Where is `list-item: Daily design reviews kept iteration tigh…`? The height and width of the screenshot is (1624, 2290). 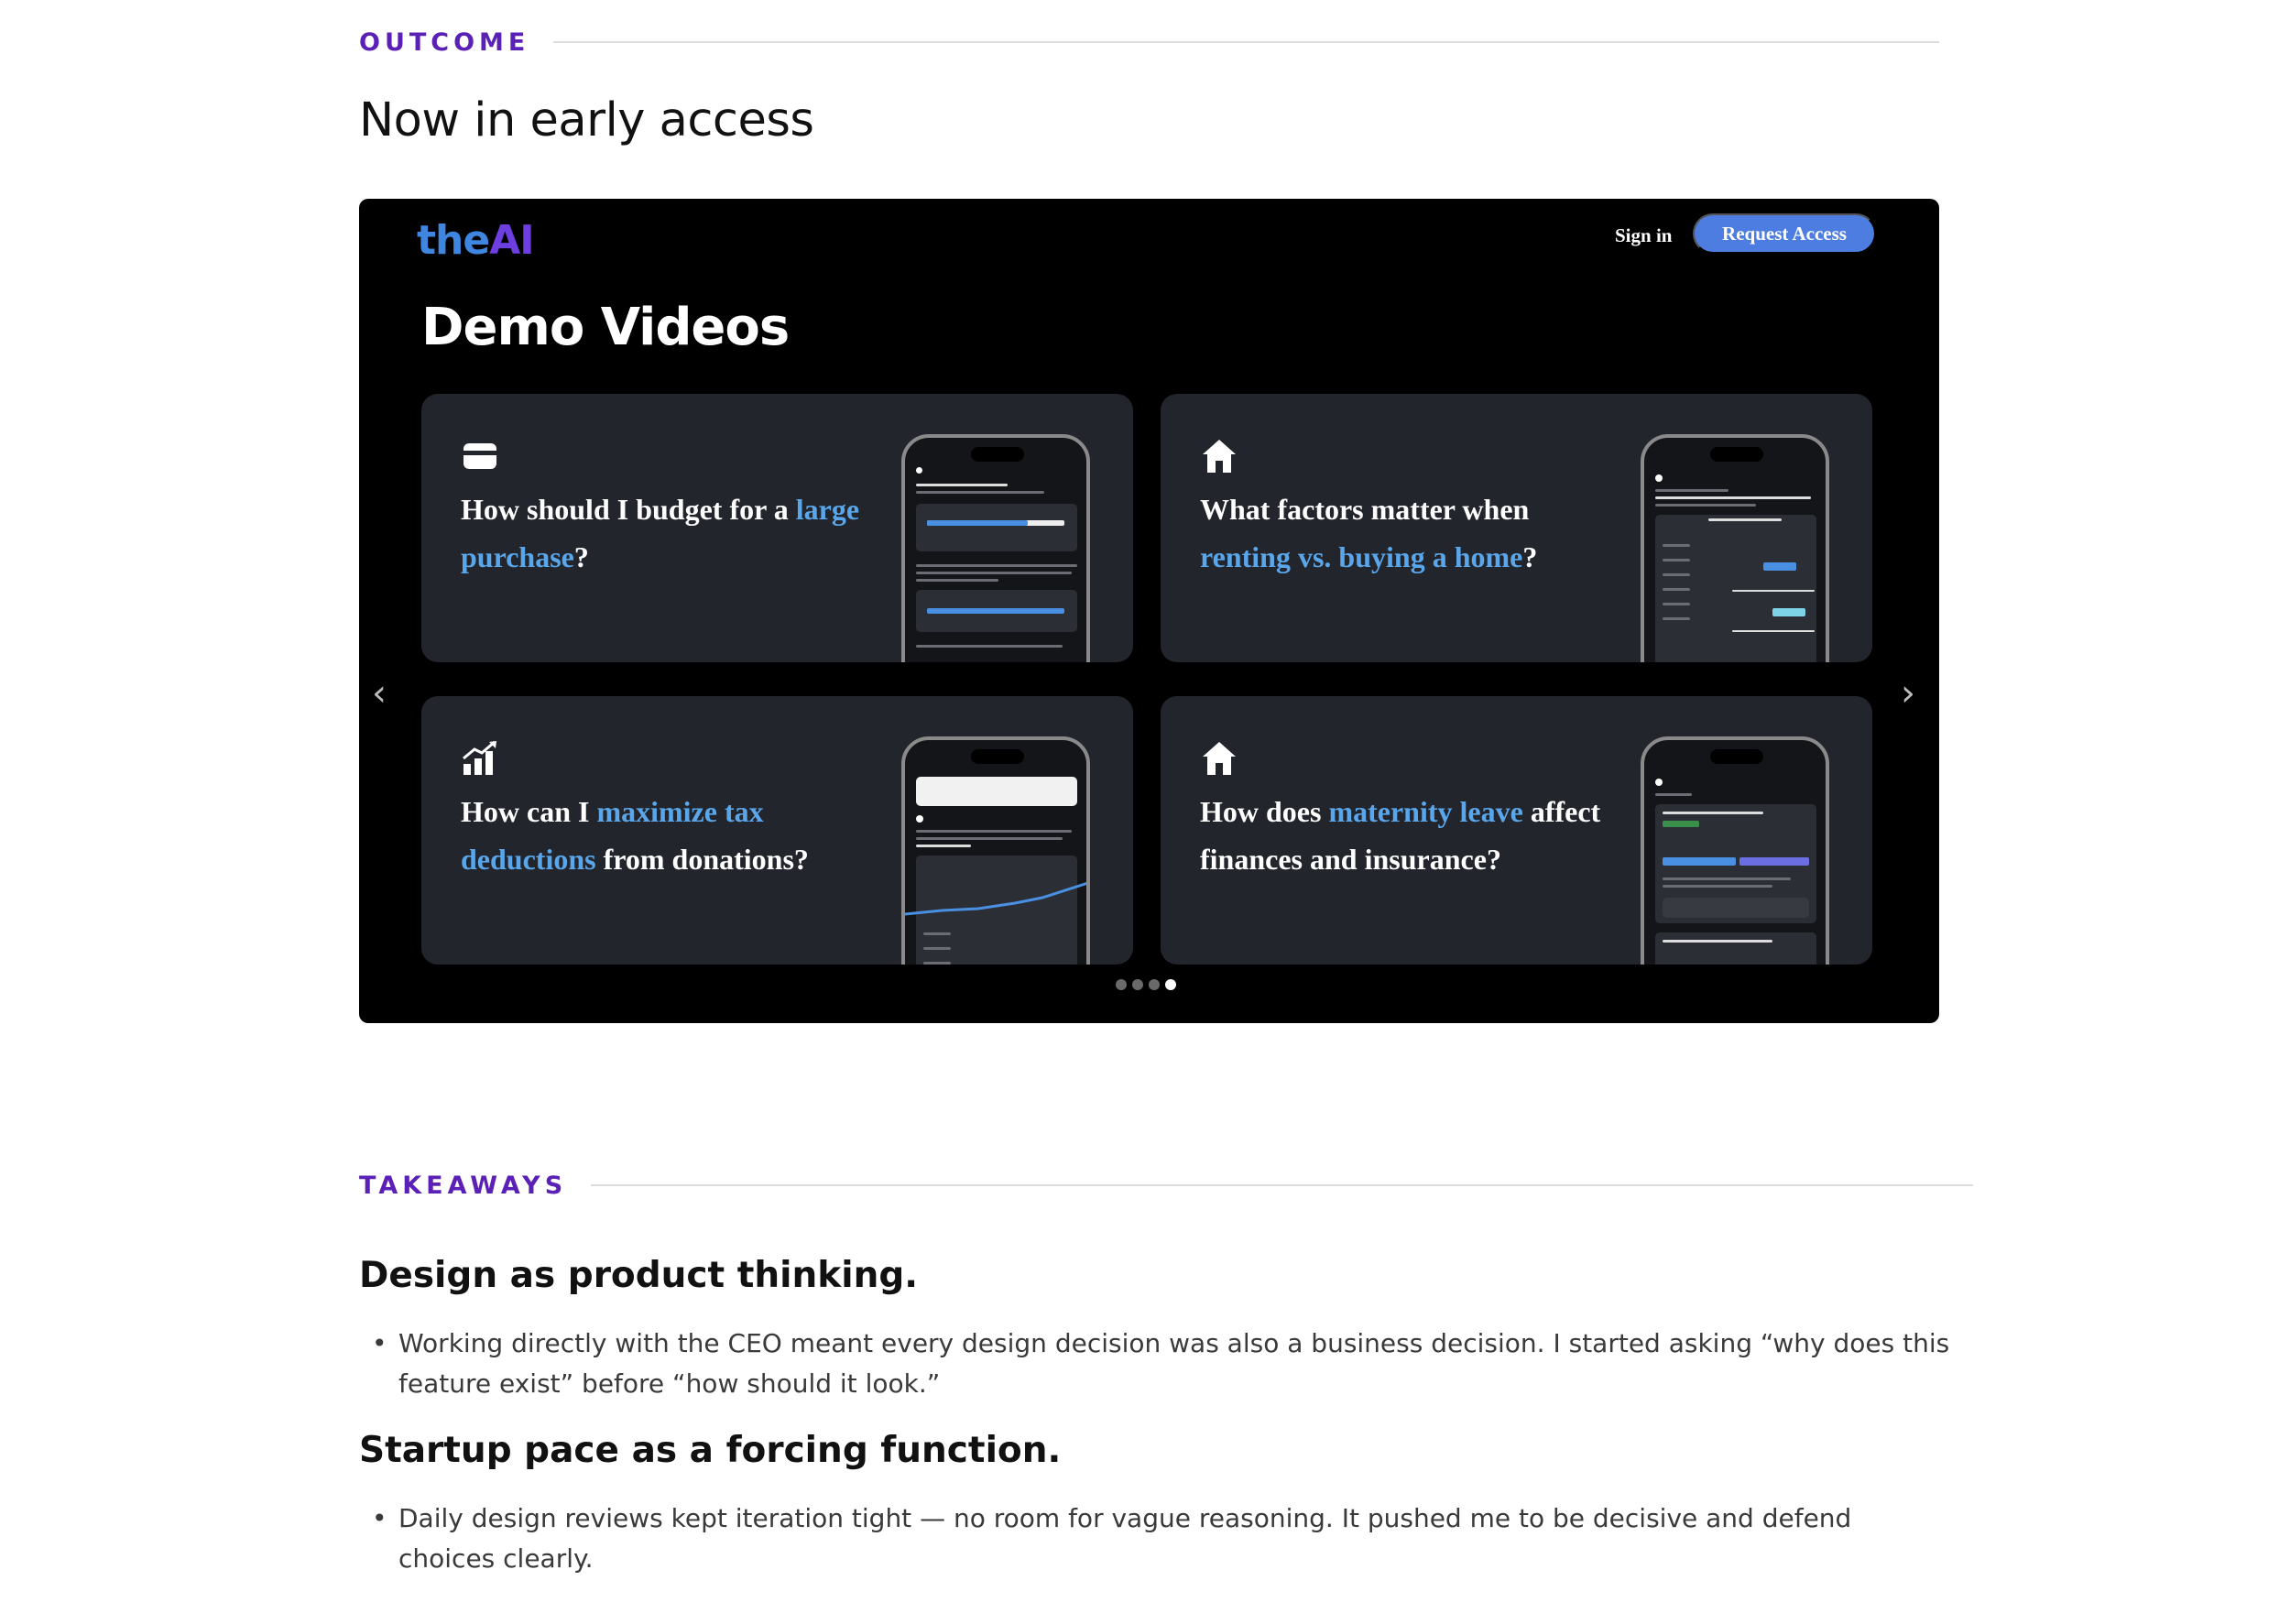 list-item: Daily design reviews kept iteration tigh… is located at coordinates (1156, 1539).